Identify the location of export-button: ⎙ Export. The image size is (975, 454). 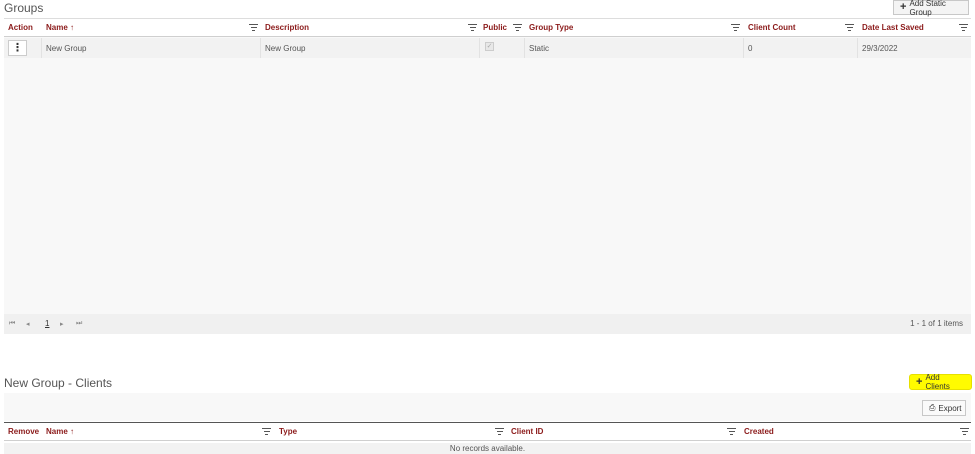
(944, 408).